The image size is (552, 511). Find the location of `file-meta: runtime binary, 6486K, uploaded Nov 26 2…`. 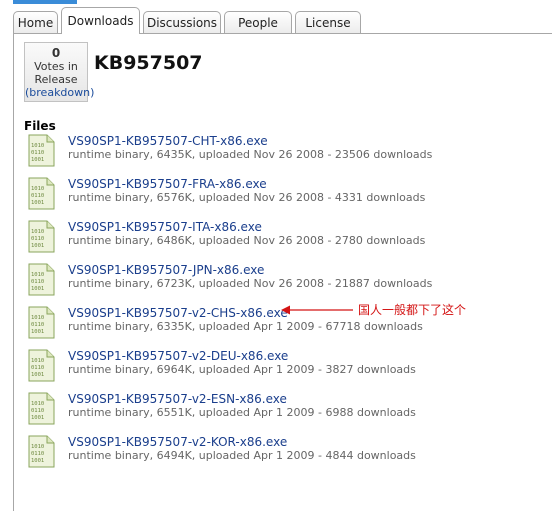

file-meta: runtime binary, 6486K, uploaded Nov 26 2… is located at coordinates (247, 240).